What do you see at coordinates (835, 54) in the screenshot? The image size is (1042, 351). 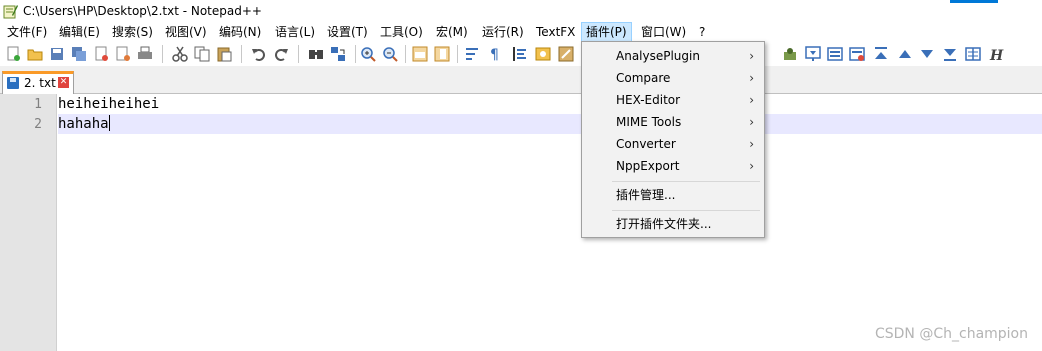 I see `compare-panel-icon` at bounding box center [835, 54].